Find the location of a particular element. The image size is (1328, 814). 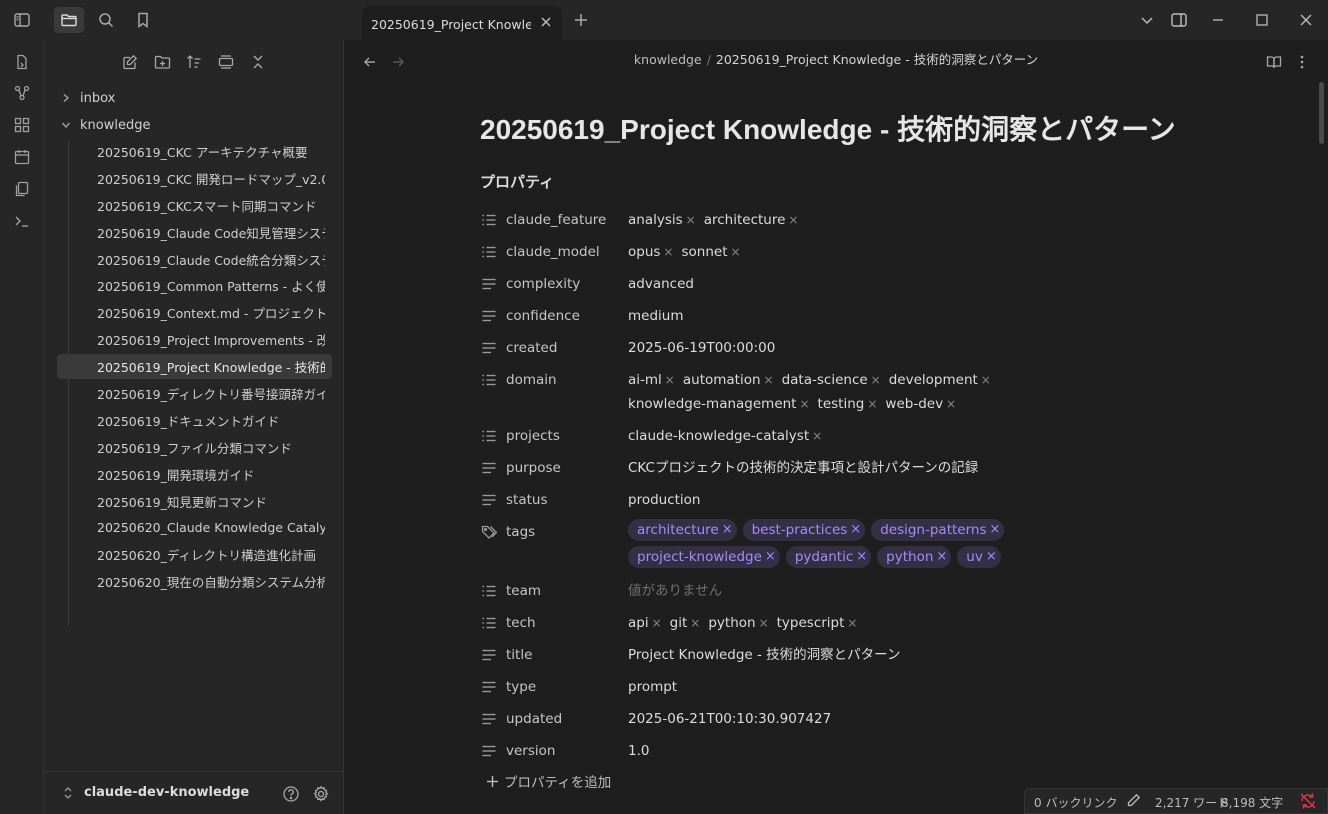

property-value: analysis × architecture × is located at coordinates (898, 220).